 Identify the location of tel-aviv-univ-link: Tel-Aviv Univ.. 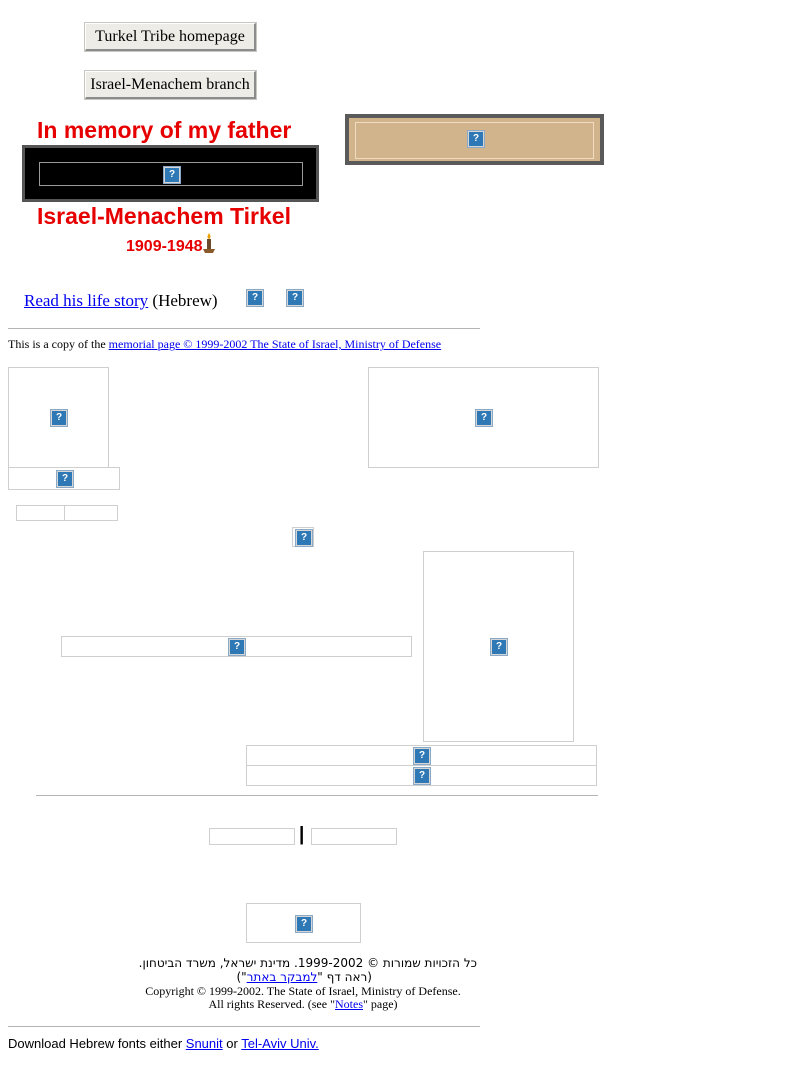
(280, 1043).